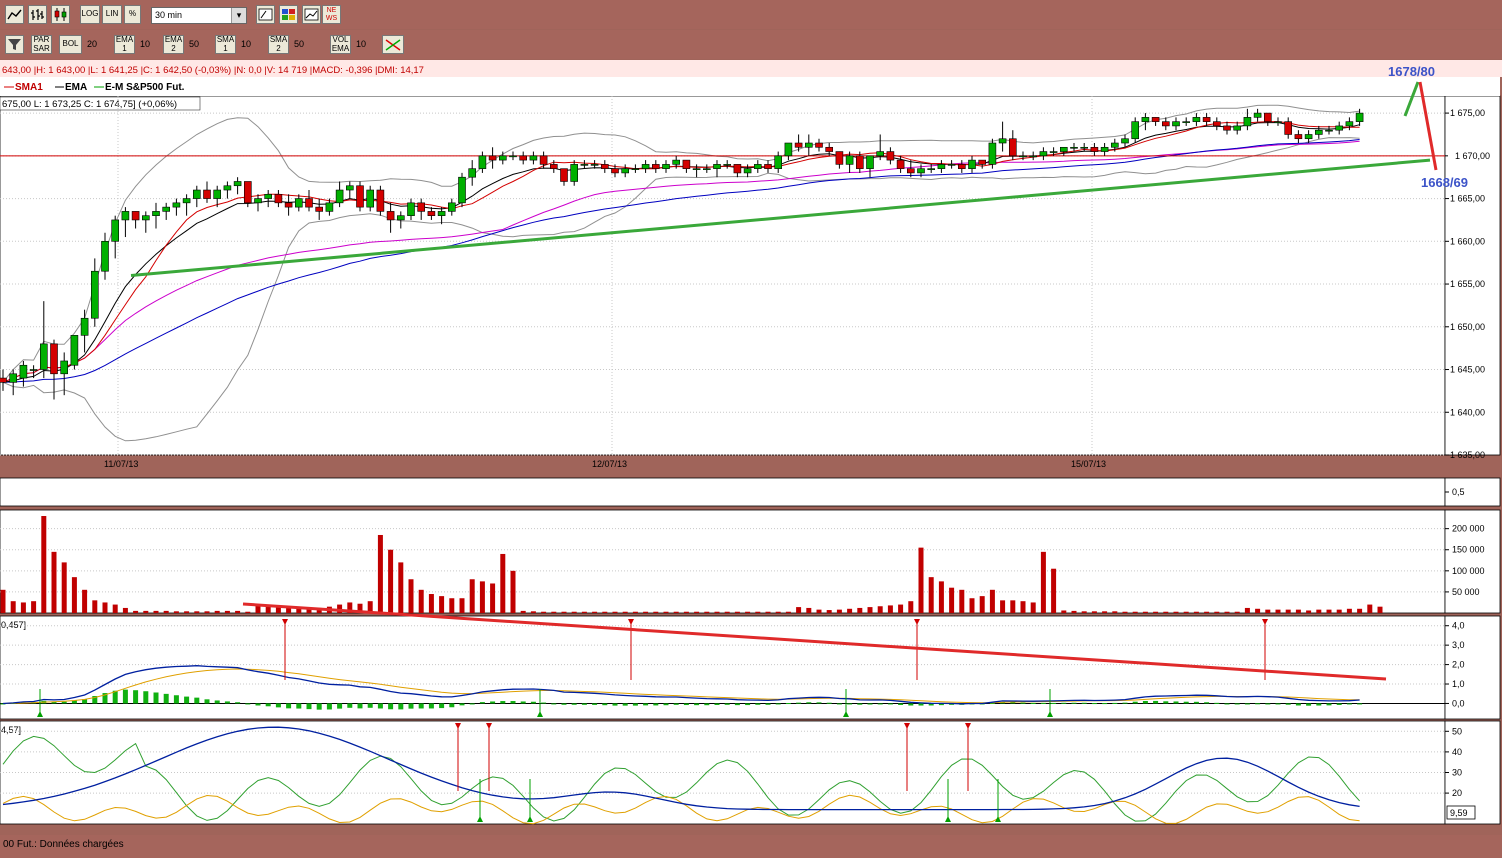 Image resolution: width=1502 pixels, height=858 pixels. I want to click on volume-ema-button: VOL EMA, so click(340, 44).